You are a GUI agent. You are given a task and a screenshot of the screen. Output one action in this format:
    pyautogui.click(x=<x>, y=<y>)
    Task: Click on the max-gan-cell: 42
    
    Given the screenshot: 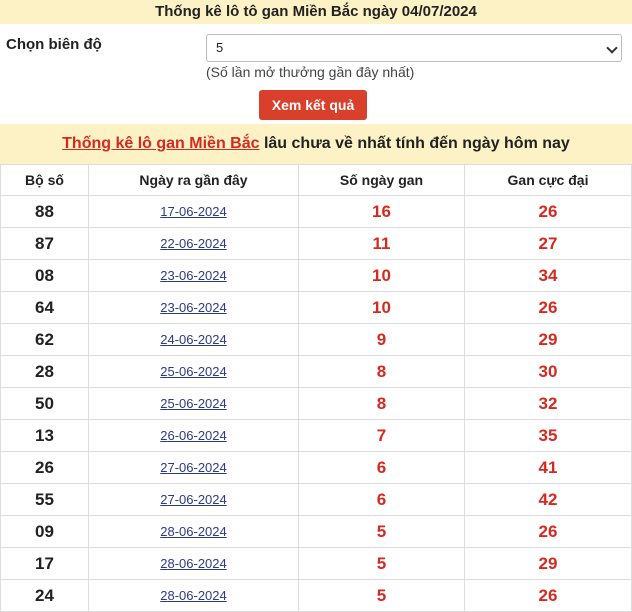 What is the action you would take?
    pyautogui.click(x=548, y=499)
    